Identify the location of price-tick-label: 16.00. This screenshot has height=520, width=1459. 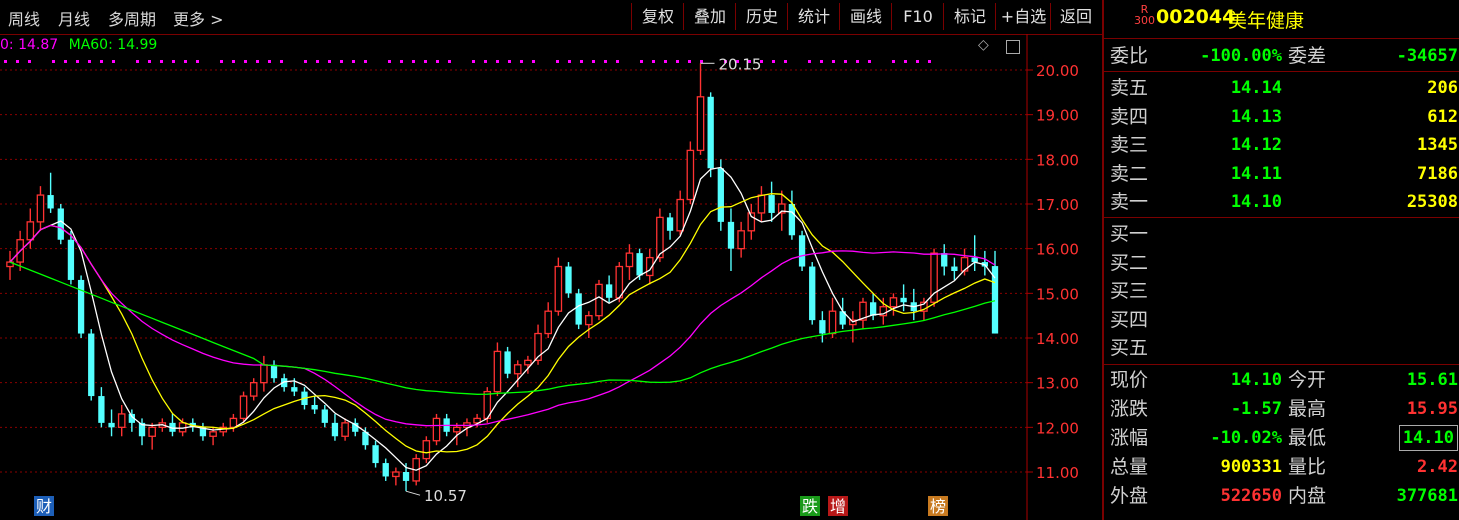
(1057, 250).